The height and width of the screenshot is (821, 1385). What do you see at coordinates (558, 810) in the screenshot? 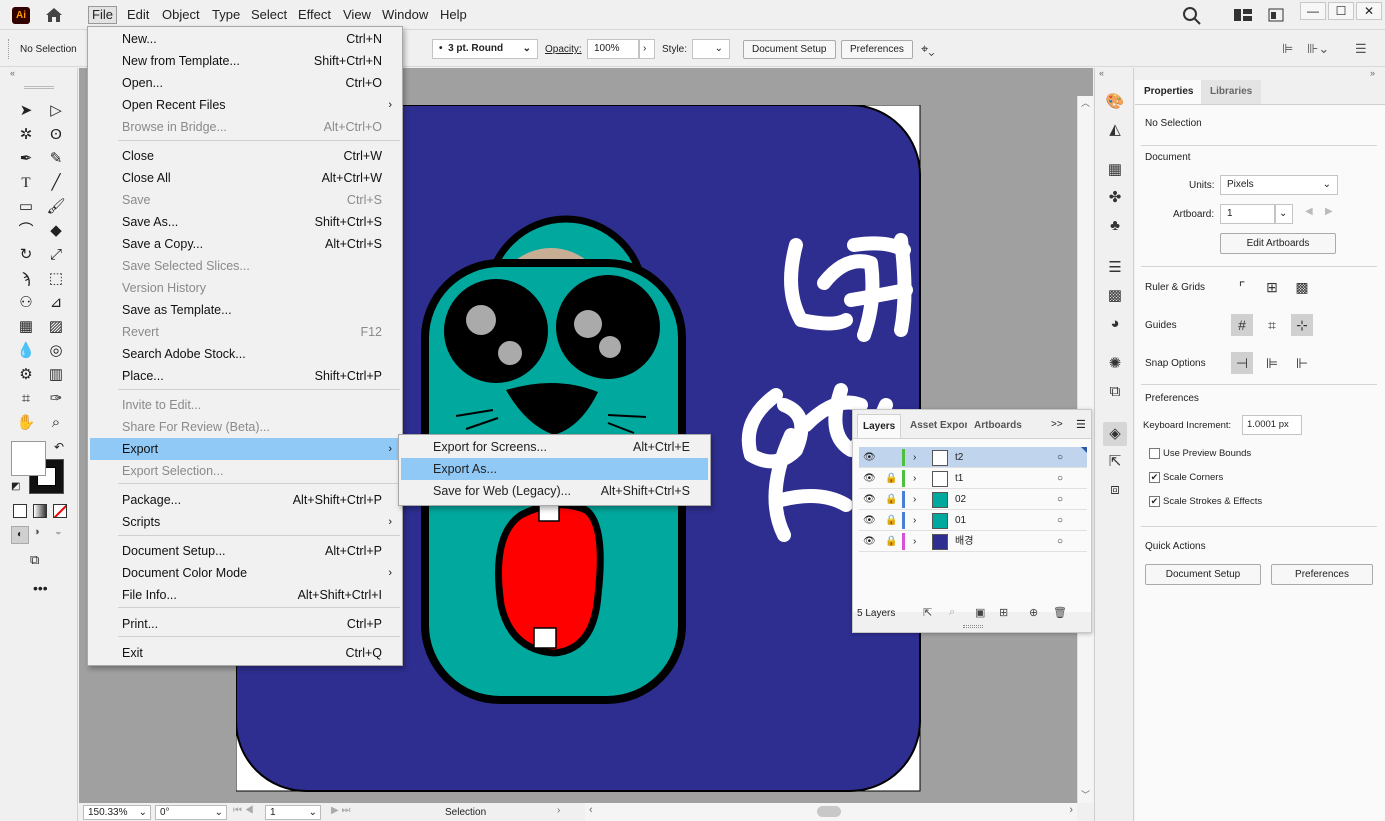
I see `status-menu-icon: ›` at bounding box center [558, 810].